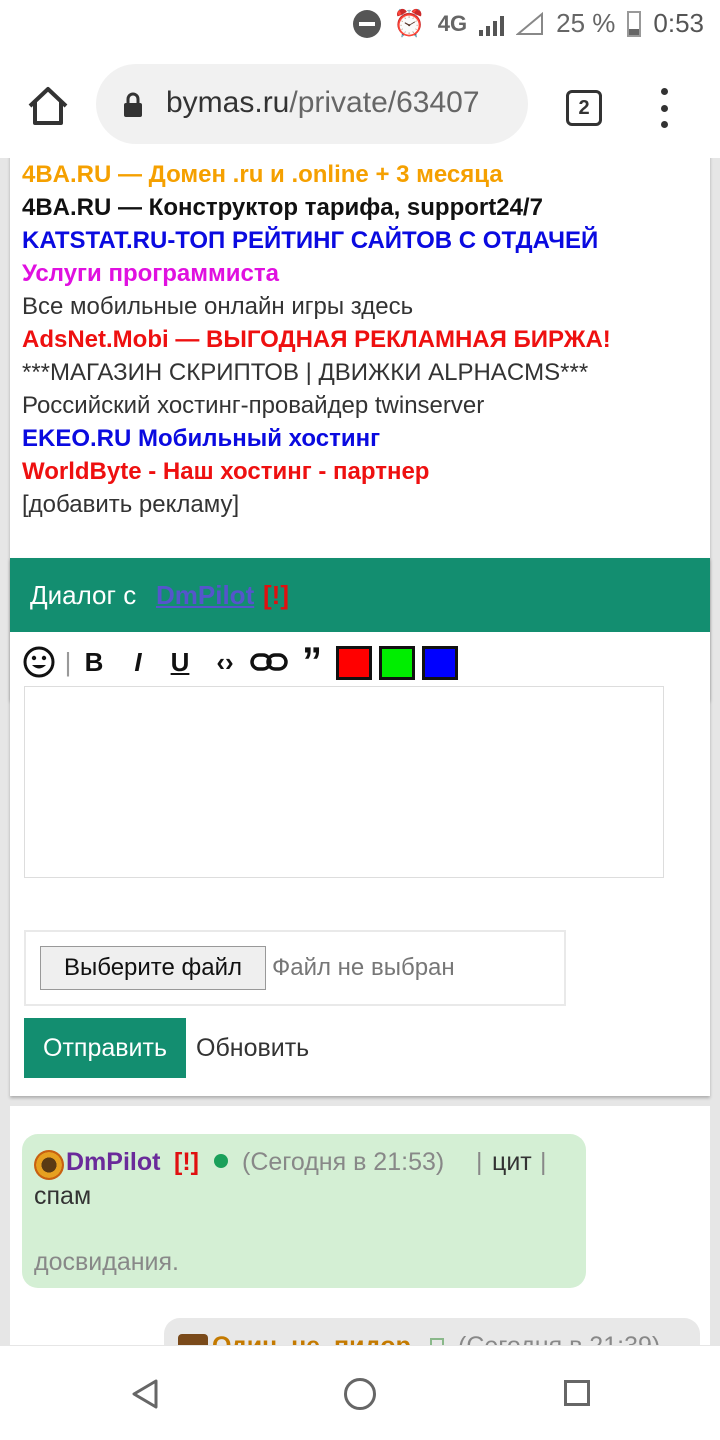 The image size is (720, 1440). Describe the element at coordinates (276, 595) in the screenshot. I see `dialog-user-flag: [!]` at that location.